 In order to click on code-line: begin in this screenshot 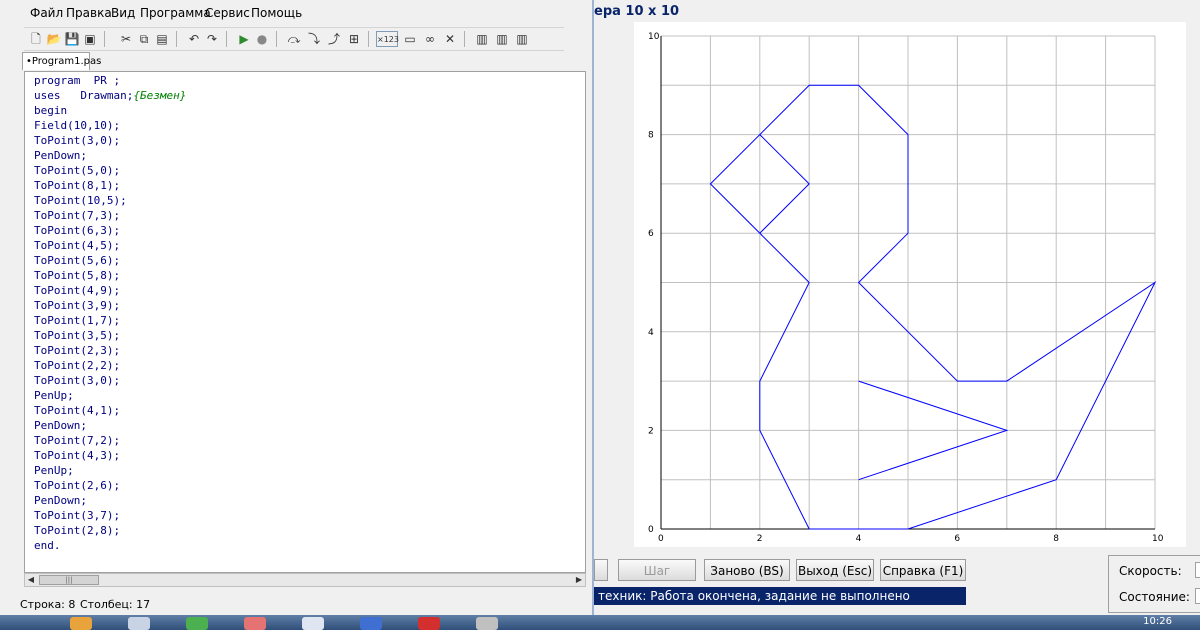, I will do `click(110, 110)`.